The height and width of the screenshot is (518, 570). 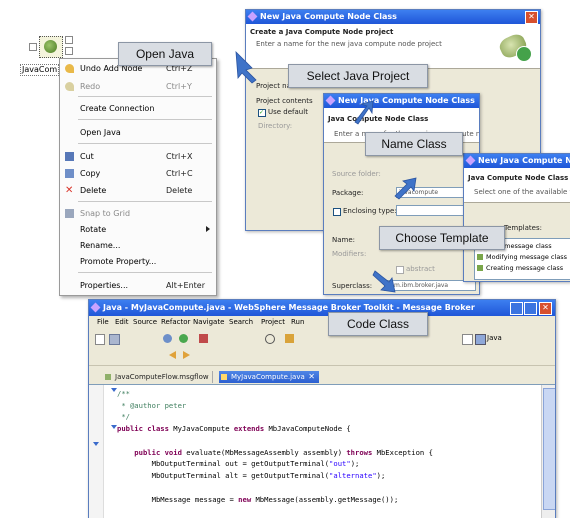 What do you see at coordinates (518, 178) in the screenshot?
I see `wizard3-heading: Java Compute Node Class` at bounding box center [518, 178].